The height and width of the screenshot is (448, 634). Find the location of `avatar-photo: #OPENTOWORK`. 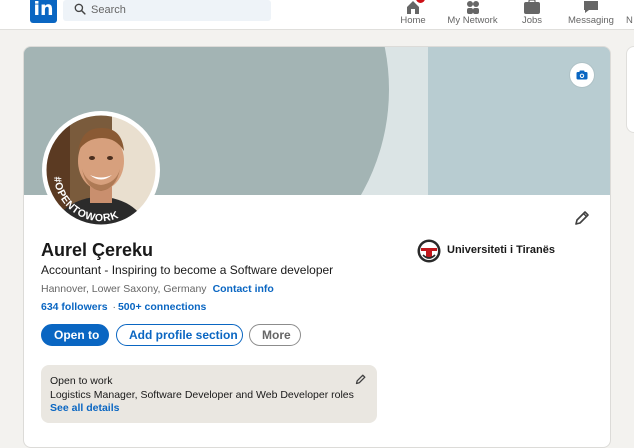

avatar-photo: #OPENTOWORK is located at coordinates (101, 170).